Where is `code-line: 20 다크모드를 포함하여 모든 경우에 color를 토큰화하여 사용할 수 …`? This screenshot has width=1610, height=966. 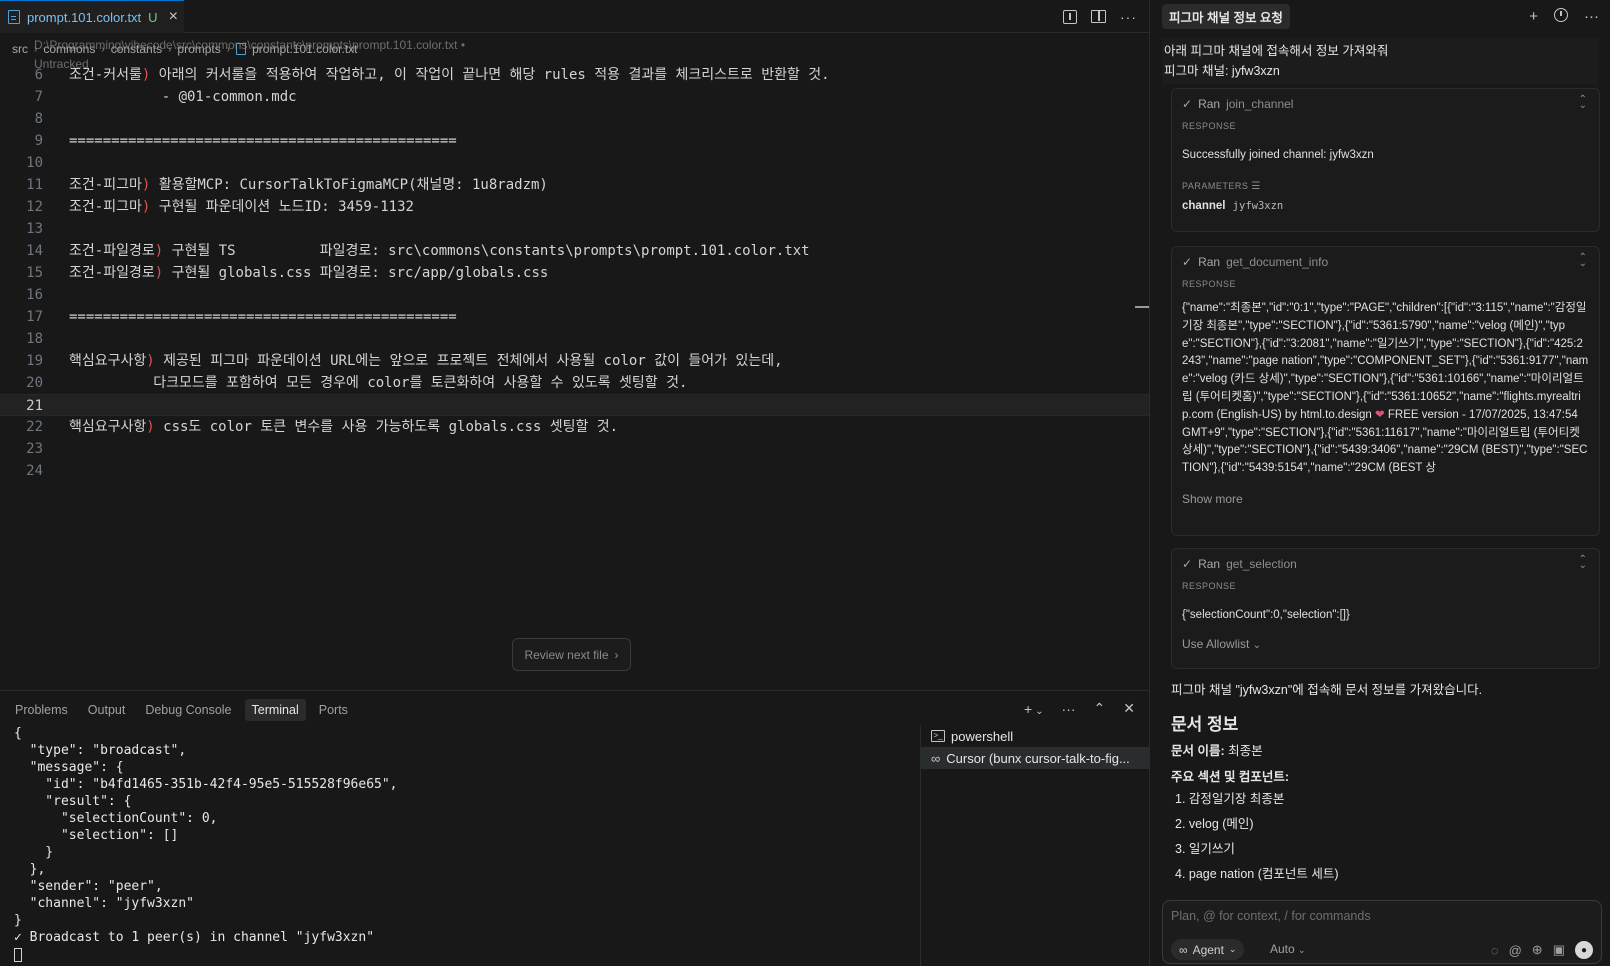
code-line: 20 다크모드를 포함하여 모든 경우에 color를 토큰화하여 사용할 수 … is located at coordinates (574, 383).